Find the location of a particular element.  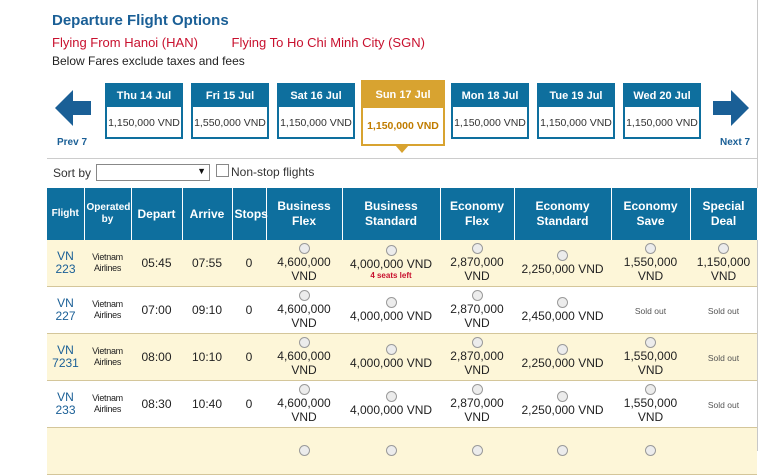

date-tab: Wed 20 Jul 1,150,000 VND is located at coordinates (662, 111).